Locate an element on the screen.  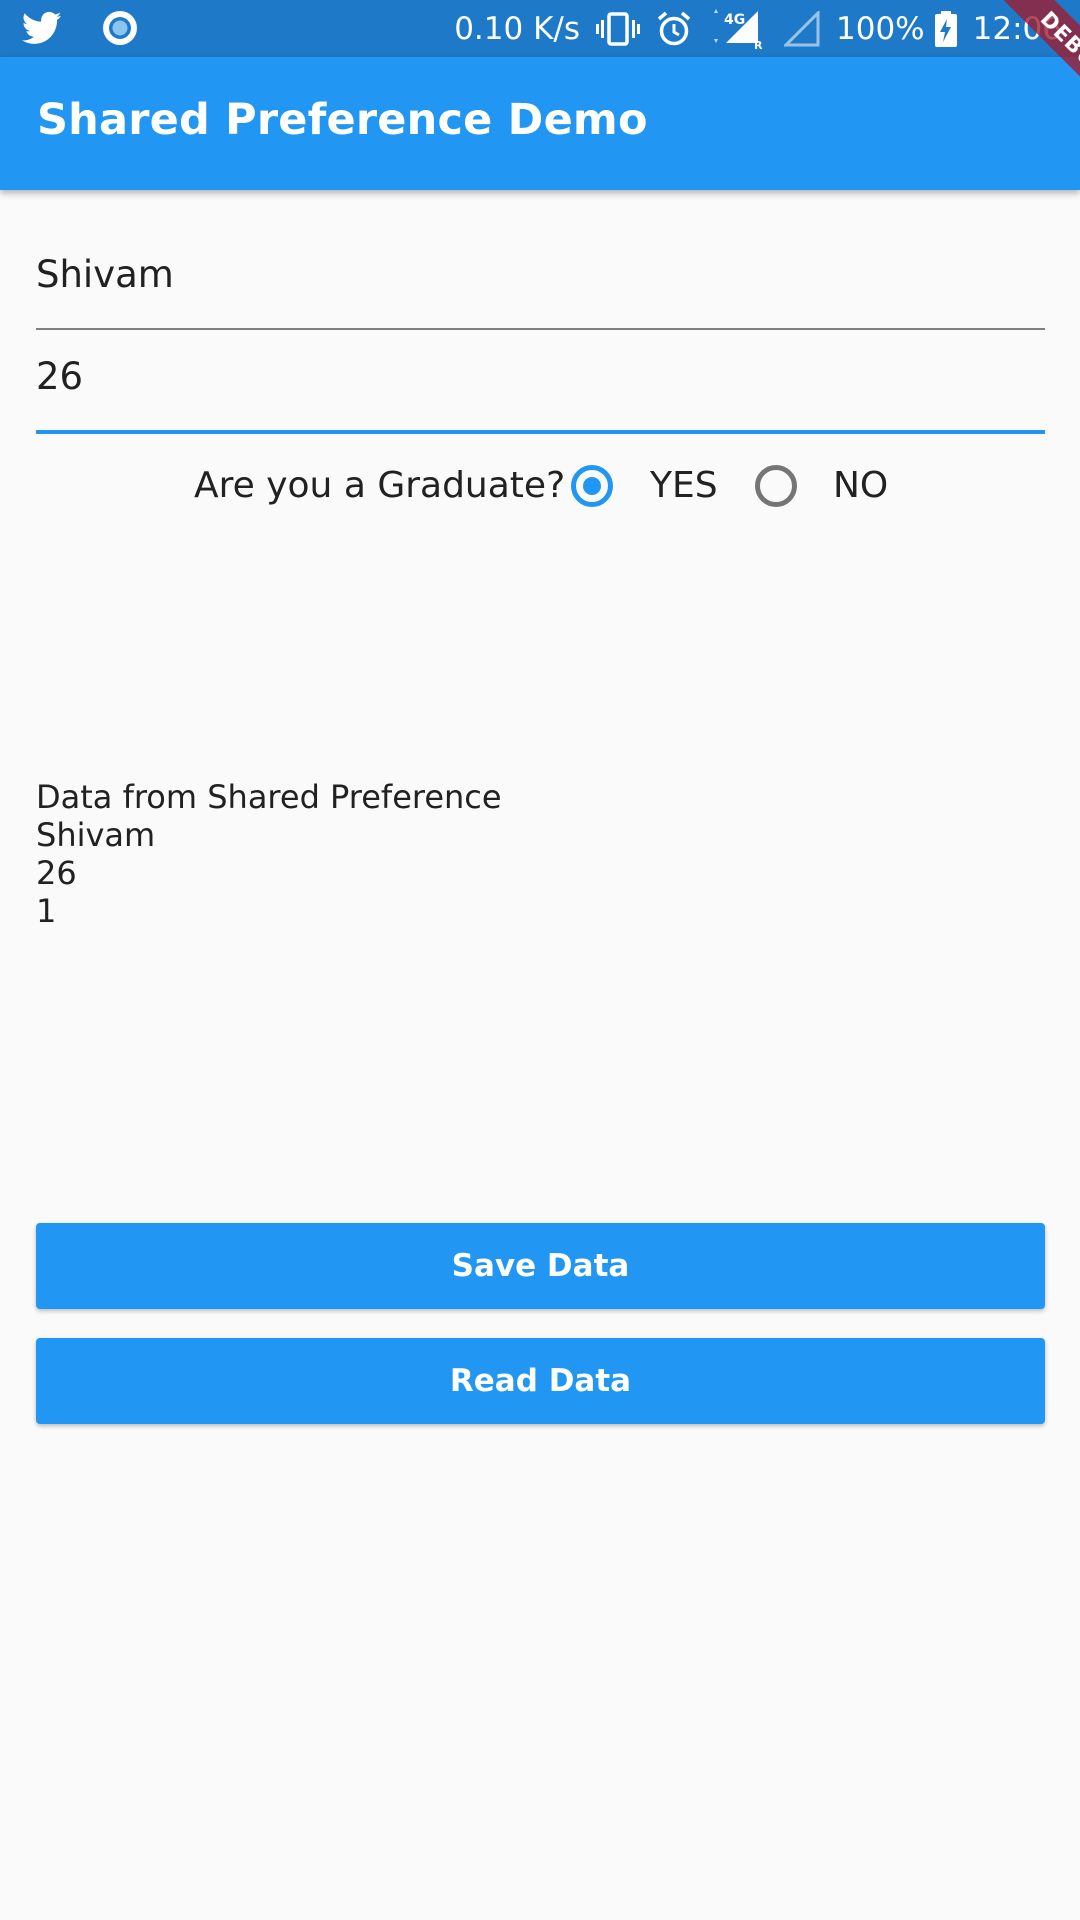
name-field-value: Shivam is located at coordinates (105, 274).